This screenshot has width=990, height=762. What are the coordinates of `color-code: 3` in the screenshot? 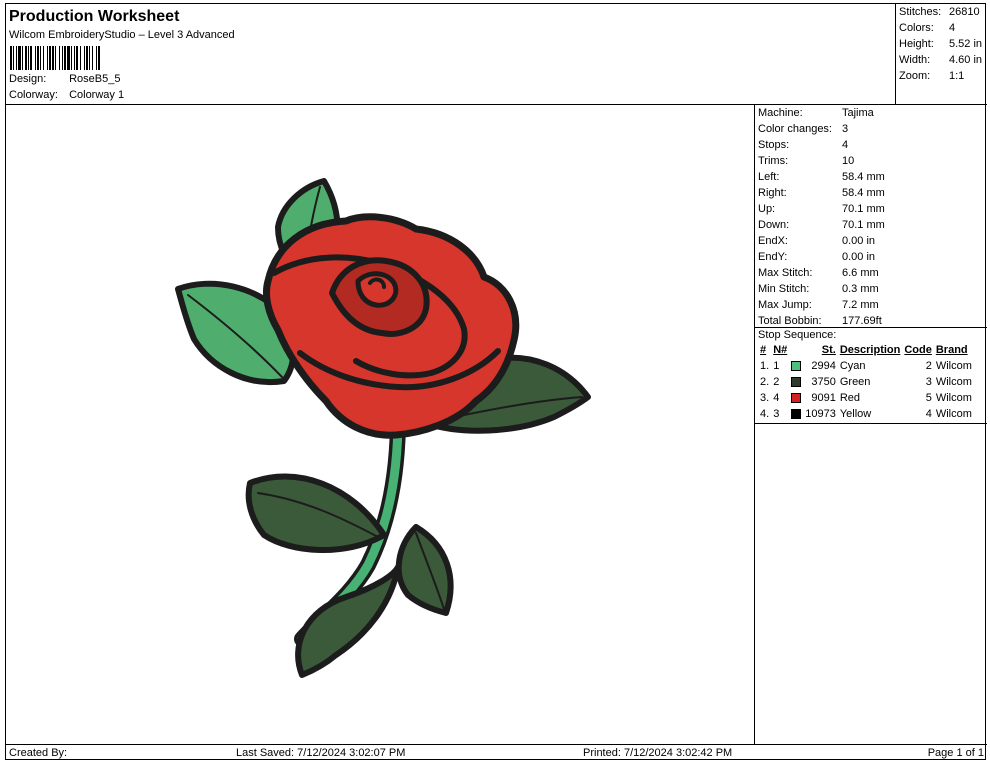 It's located at (928, 382).